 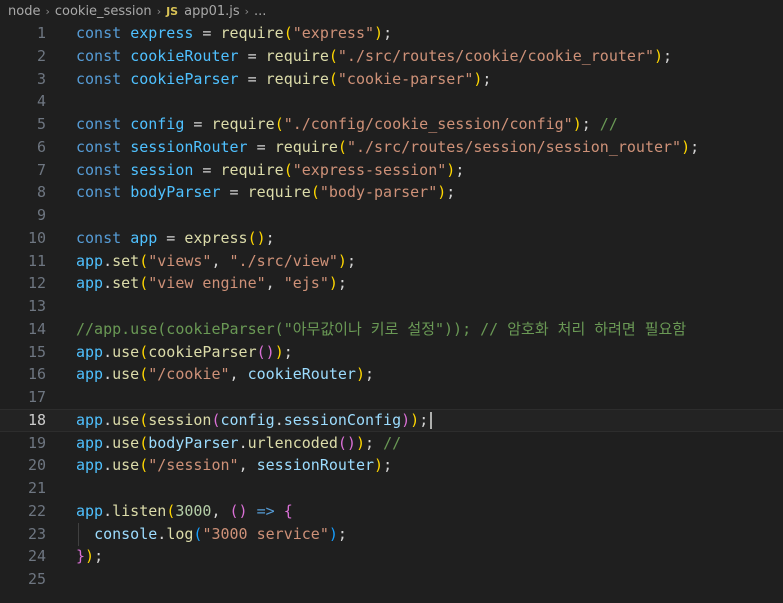 I want to click on code-token: cookieRouter, so click(x=301, y=374).